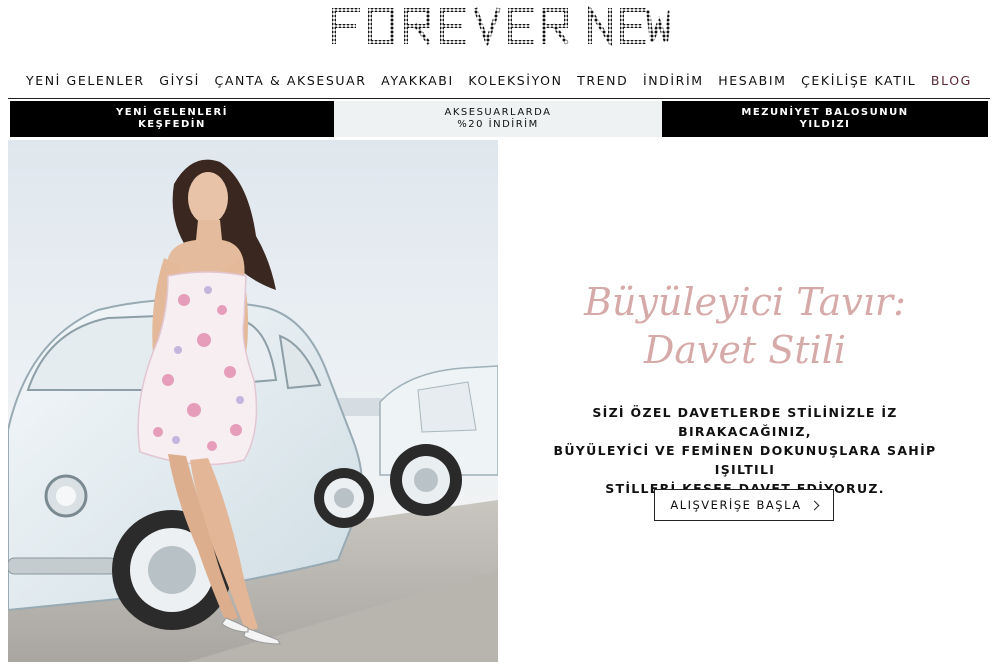 The image size is (1000, 669). Describe the element at coordinates (172, 124) in the screenshot. I see `promo-new-arrivals-line2: KEŞFEDİN` at that location.